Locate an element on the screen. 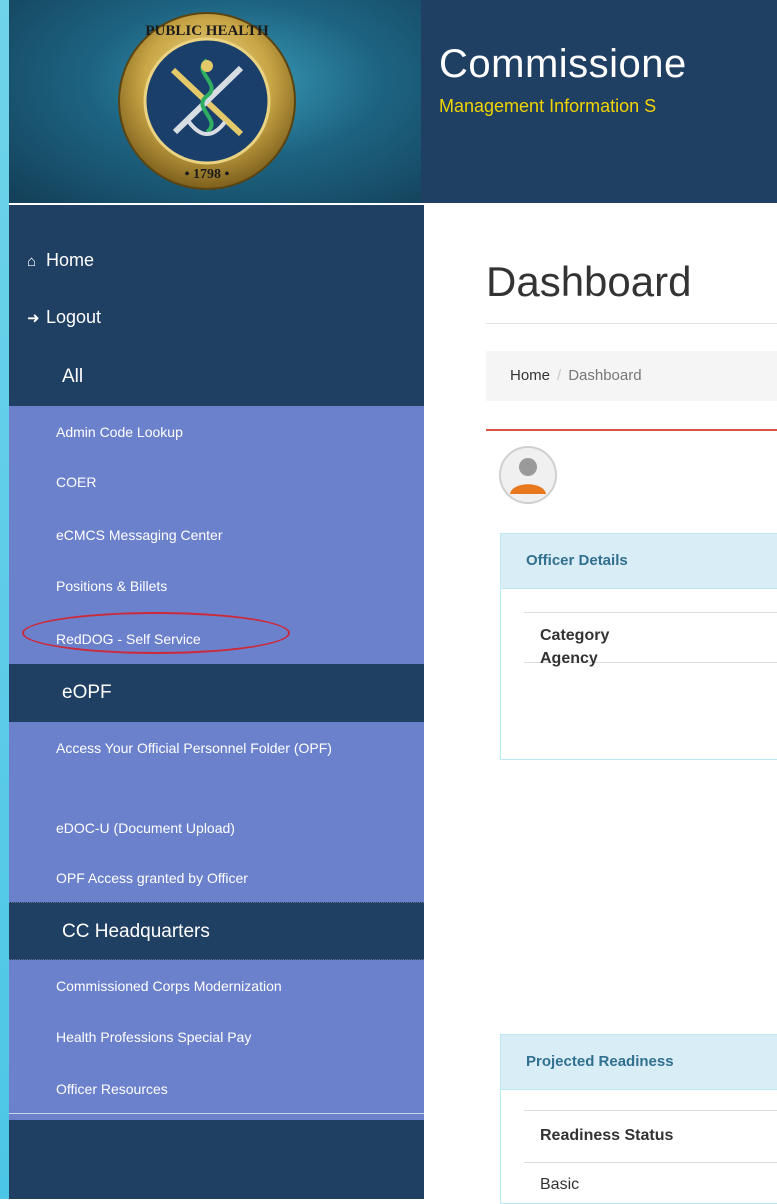 The image size is (777, 1204). readiness-basic-row: Basic is located at coordinates (560, 1184).